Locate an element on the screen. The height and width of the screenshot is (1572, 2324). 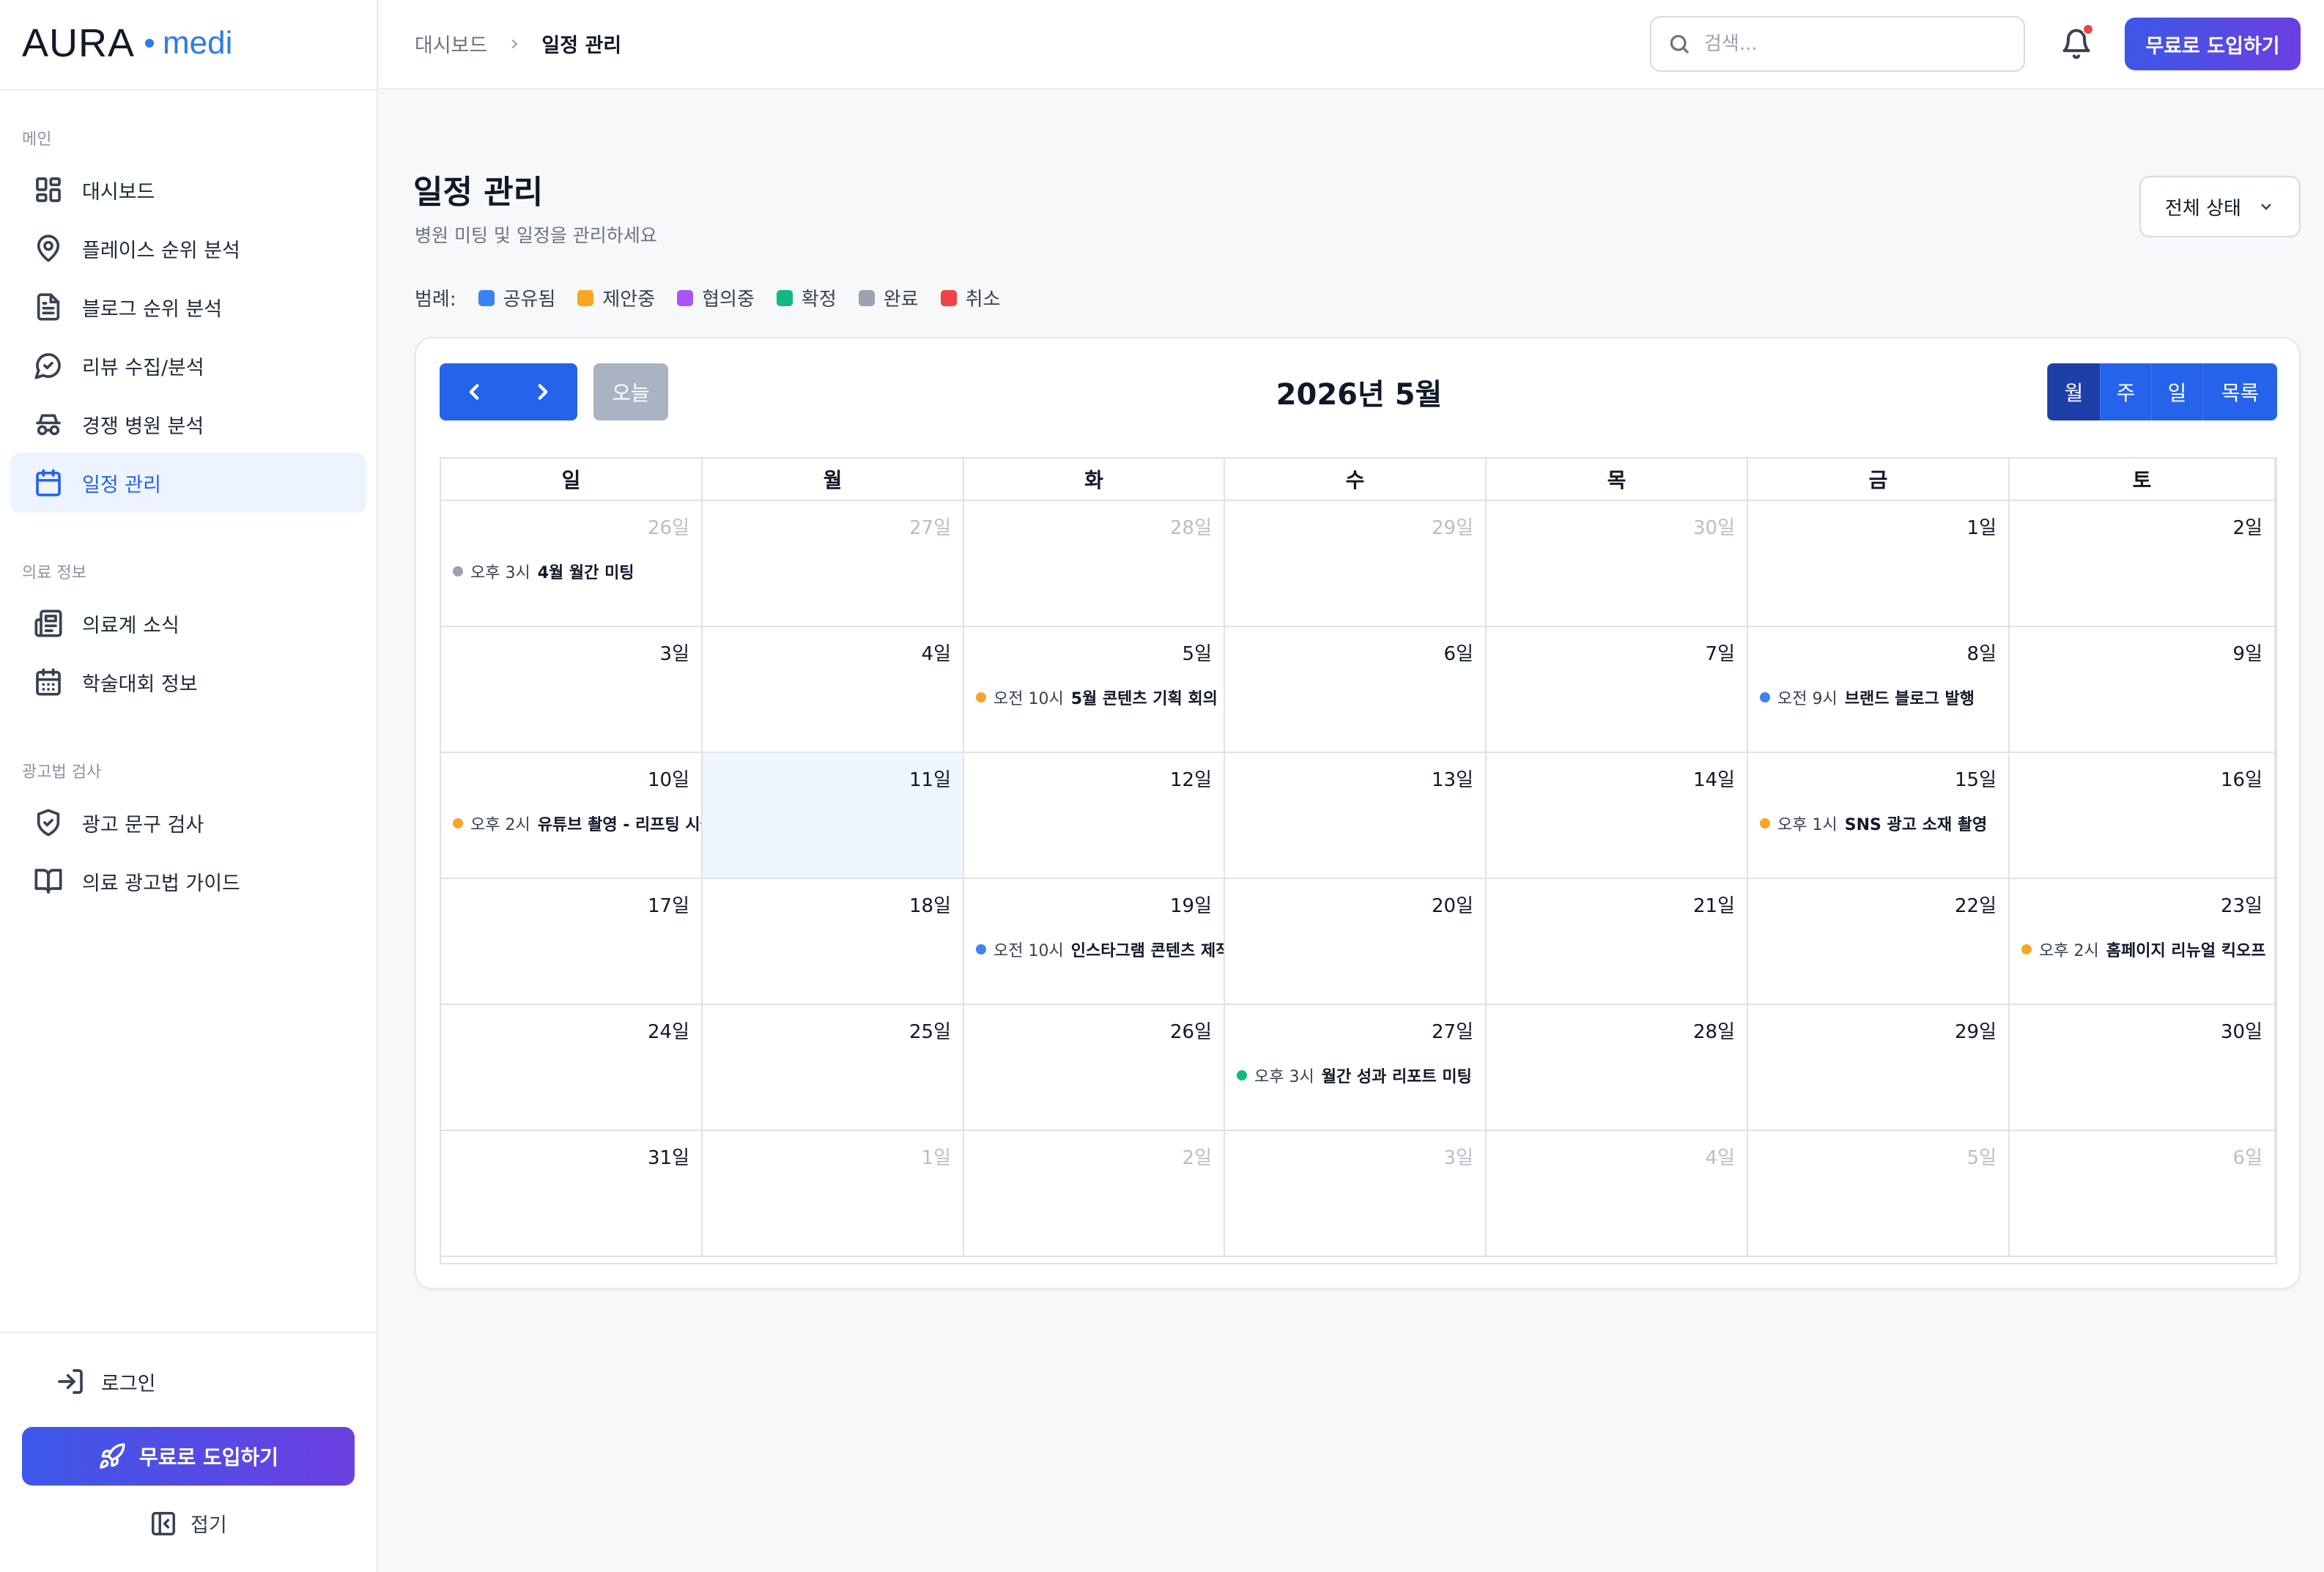
view-month-button: 월 is located at coordinates (2073, 391).